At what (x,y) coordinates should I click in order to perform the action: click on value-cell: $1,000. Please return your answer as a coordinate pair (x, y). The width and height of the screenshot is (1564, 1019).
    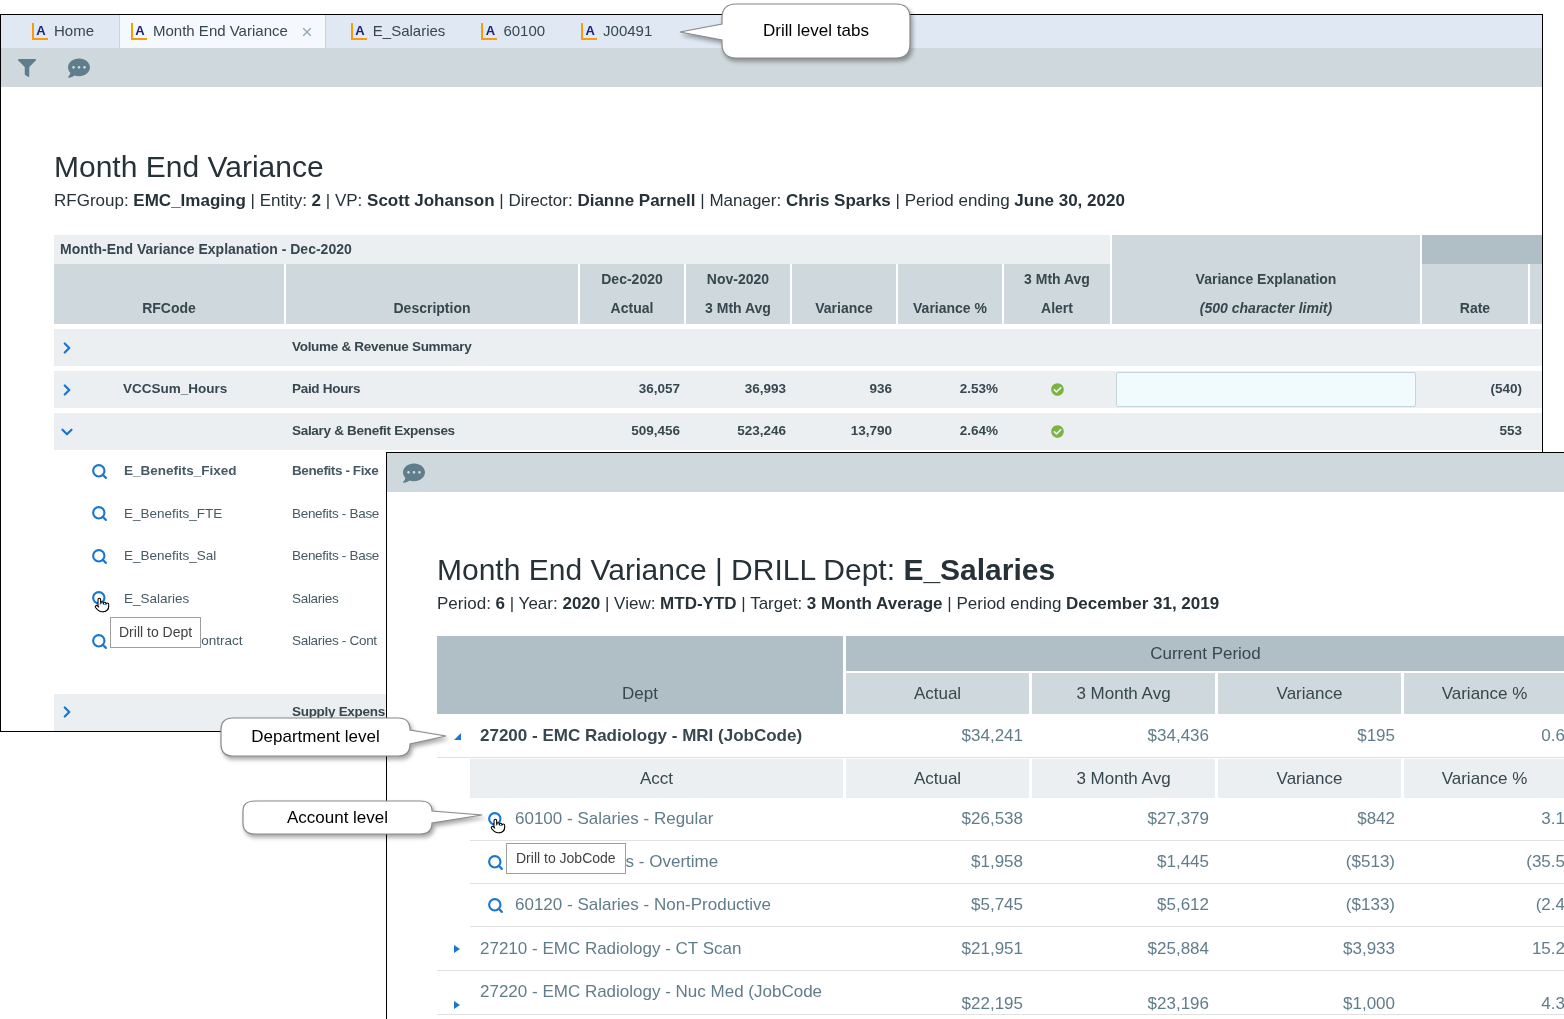
    Looking at the image, I should click on (1369, 1004).